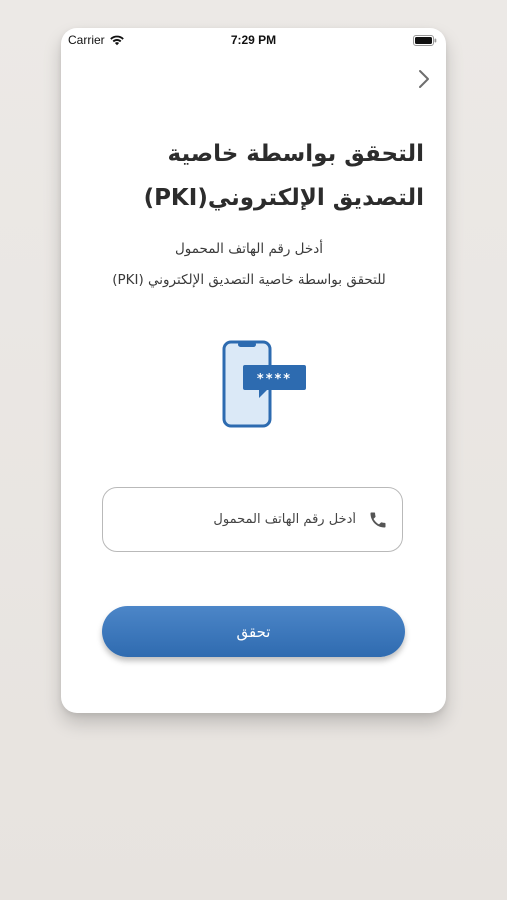 Image resolution: width=507 pixels, height=900 pixels. Describe the element at coordinates (425, 40) in the screenshot. I see `battery-icon` at that location.